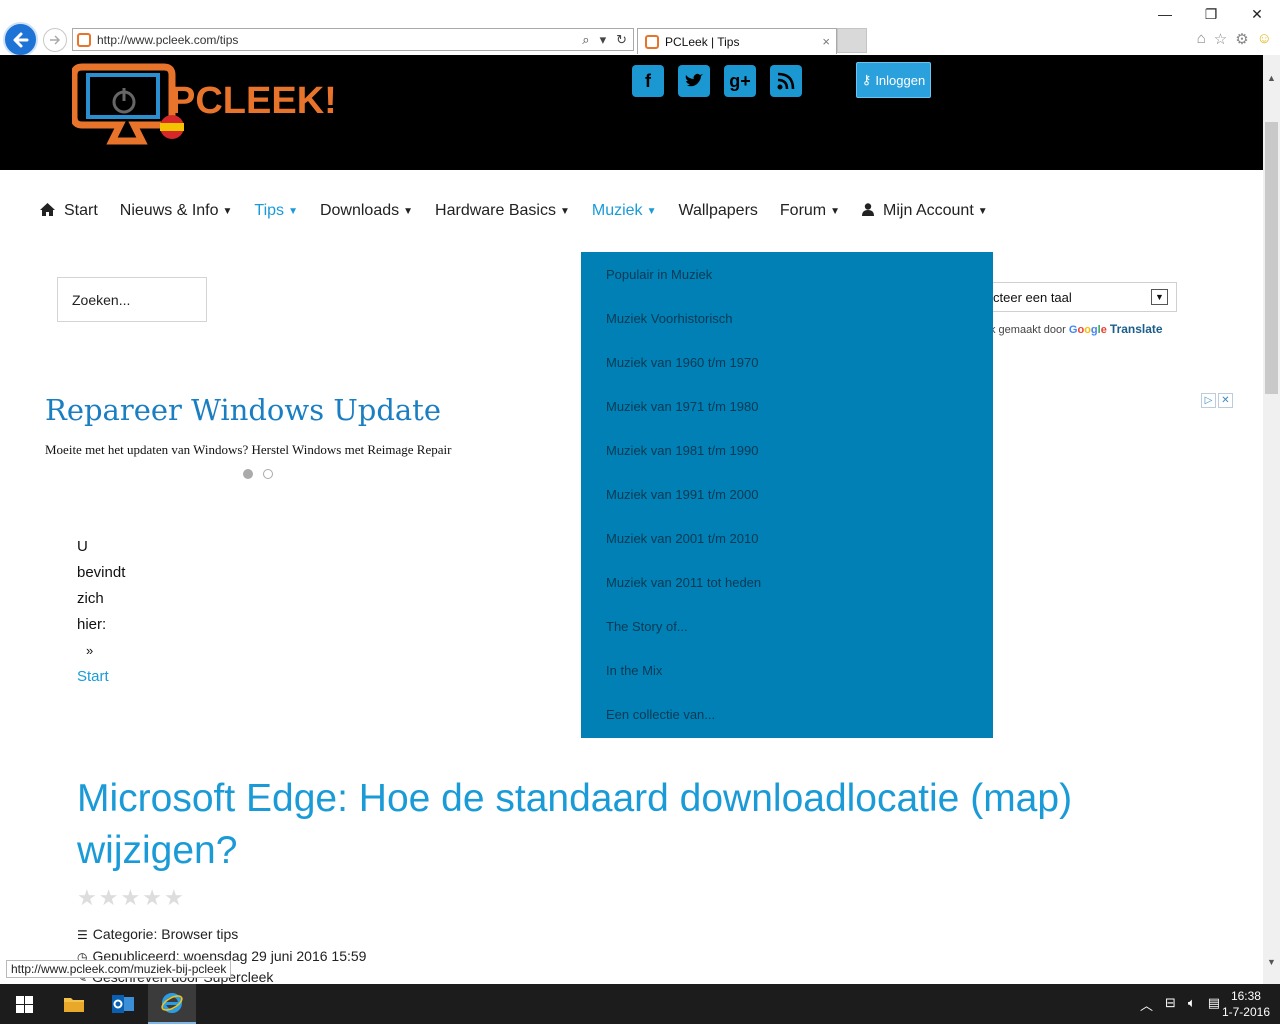 This screenshot has width=1280, height=1024. I want to click on forward-arrow-icon, so click(55, 40).